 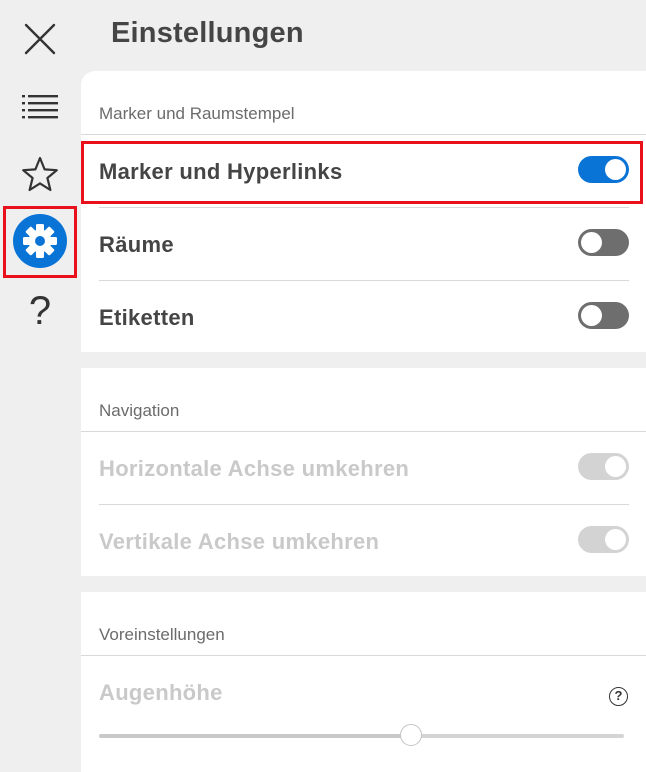 I want to click on question-mark-icon: ?, so click(x=40, y=311).